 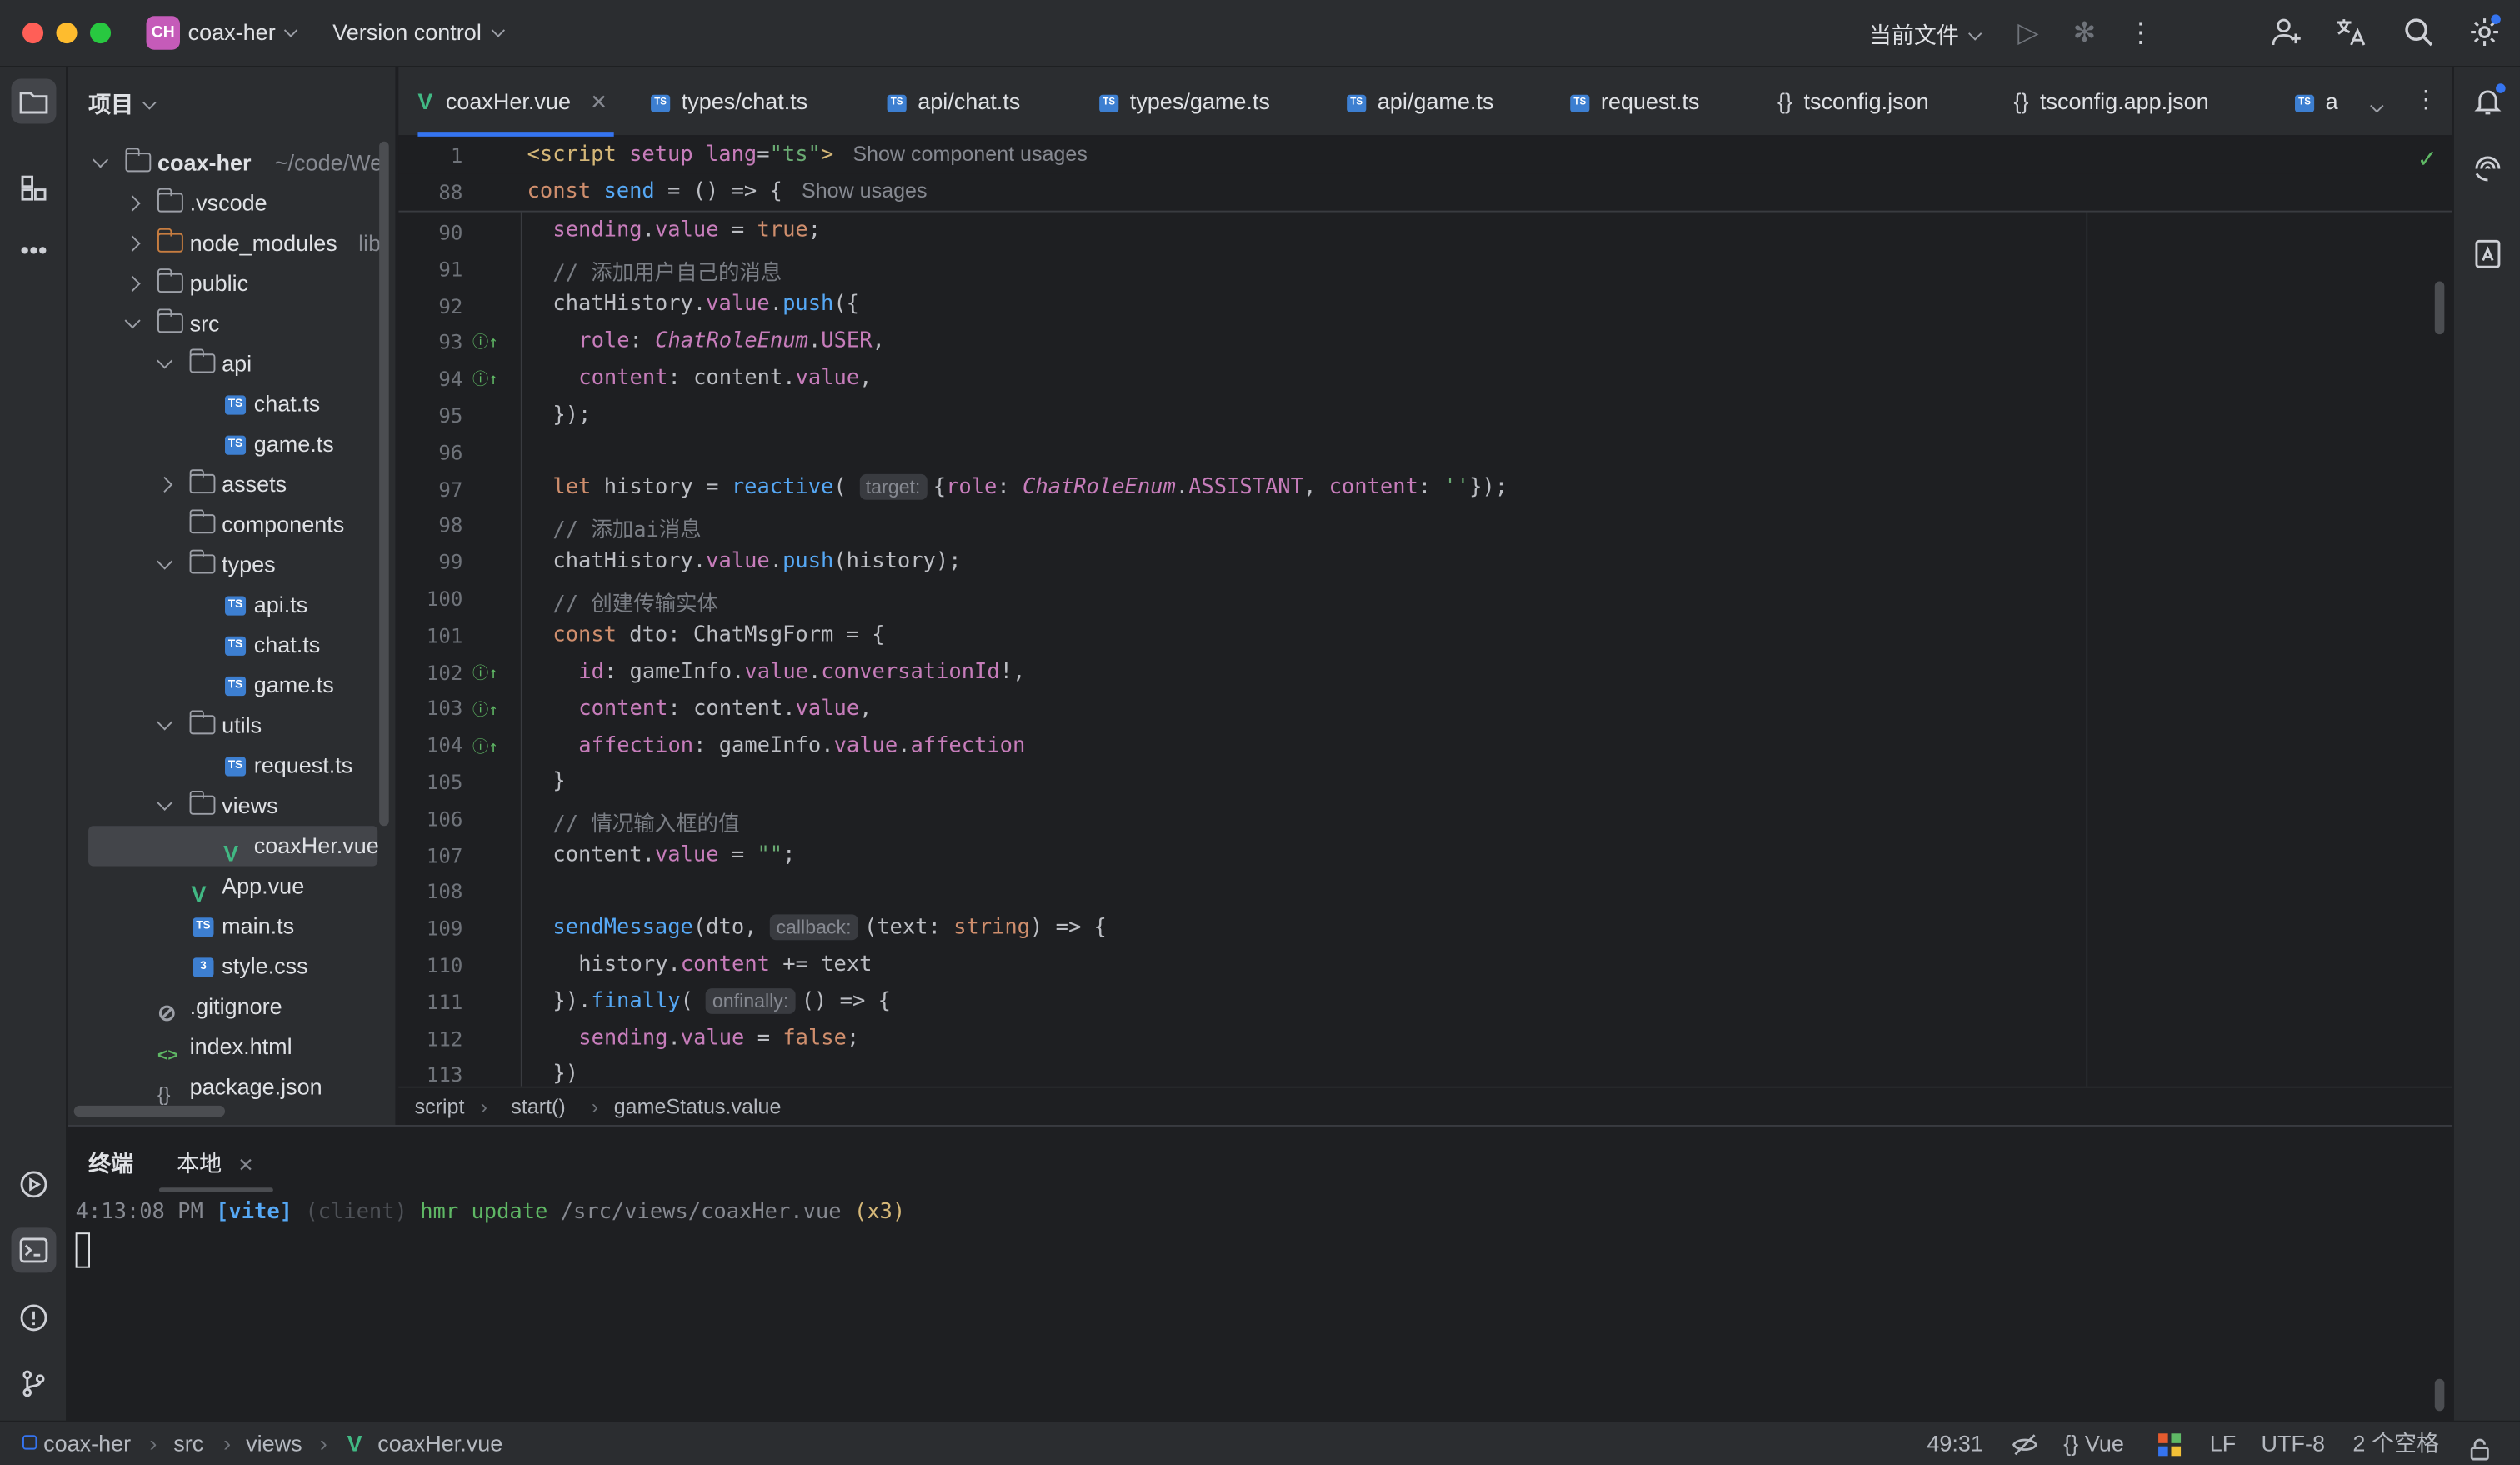 I want to click on terminal-scrollbar, so click(x=2439, y=1395).